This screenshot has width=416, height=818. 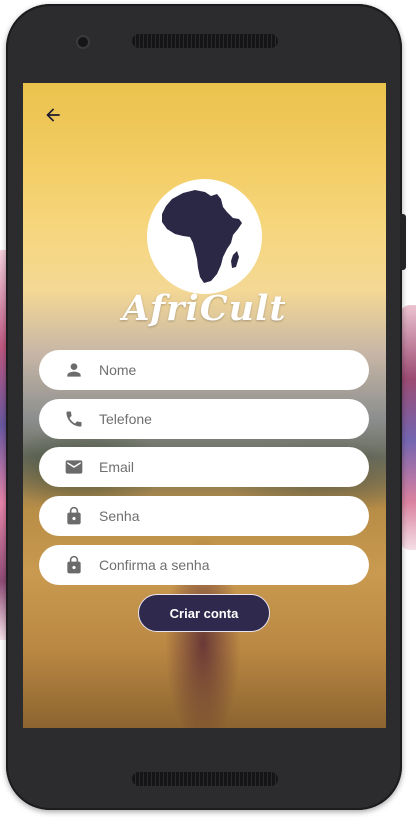 I want to click on password-field, so click(x=204, y=516).